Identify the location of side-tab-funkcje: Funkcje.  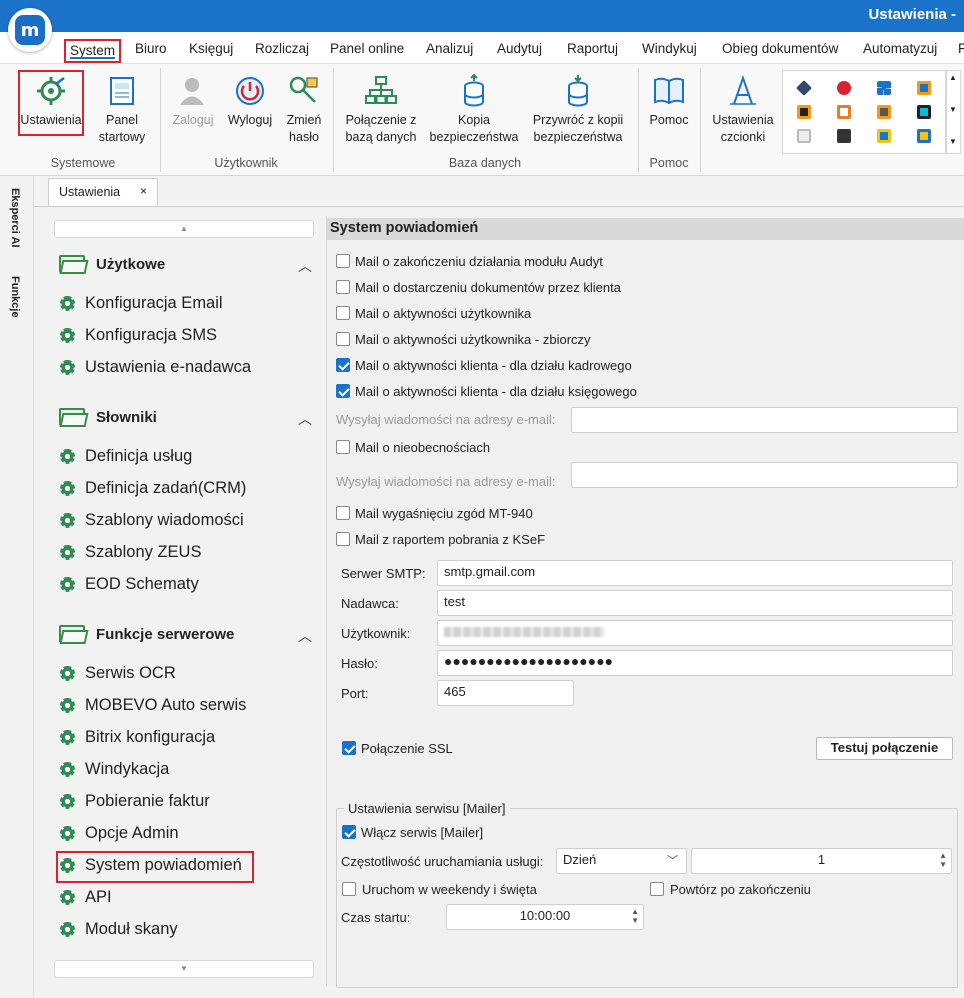
(15, 297).